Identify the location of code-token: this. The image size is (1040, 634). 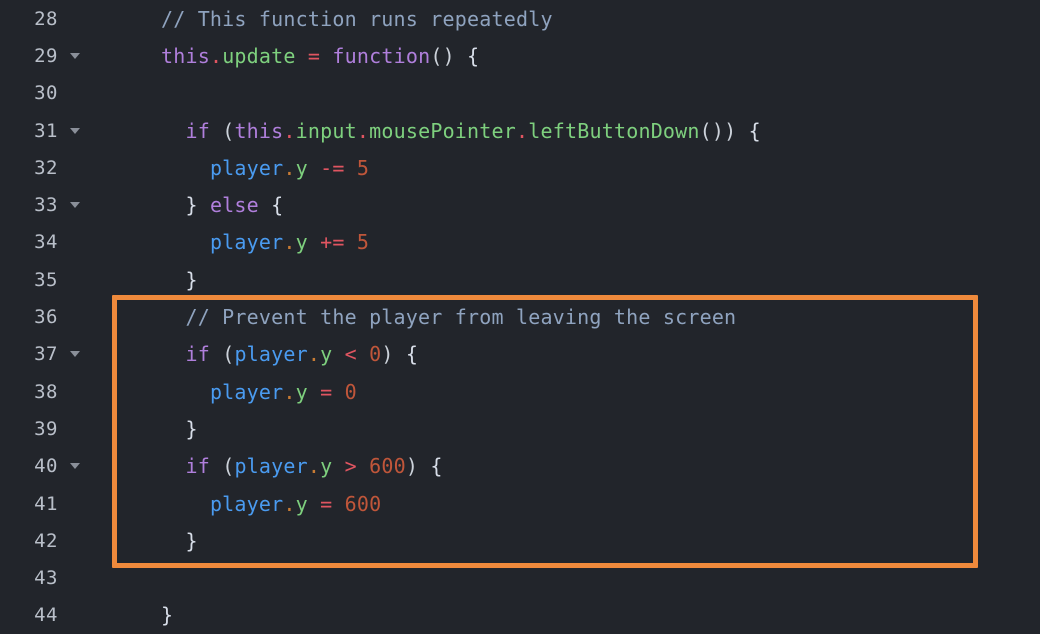
(259, 130).